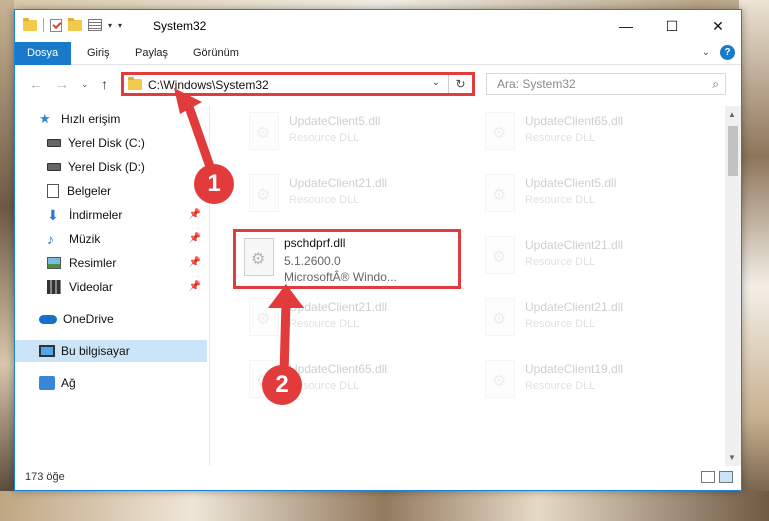  Describe the element at coordinates (45, 477) in the screenshot. I see `item-count: 173 öğe` at that location.